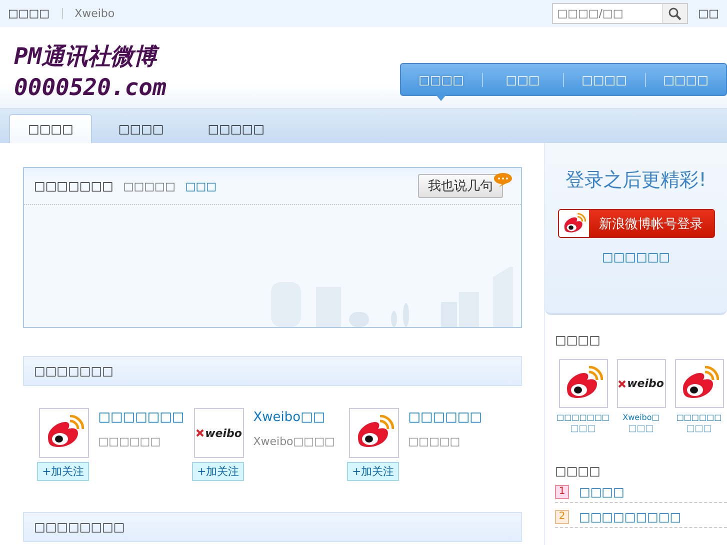  Describe the element at coordinates (562, 517) in the screenshot. I see `rank-badge: 2` at that location.